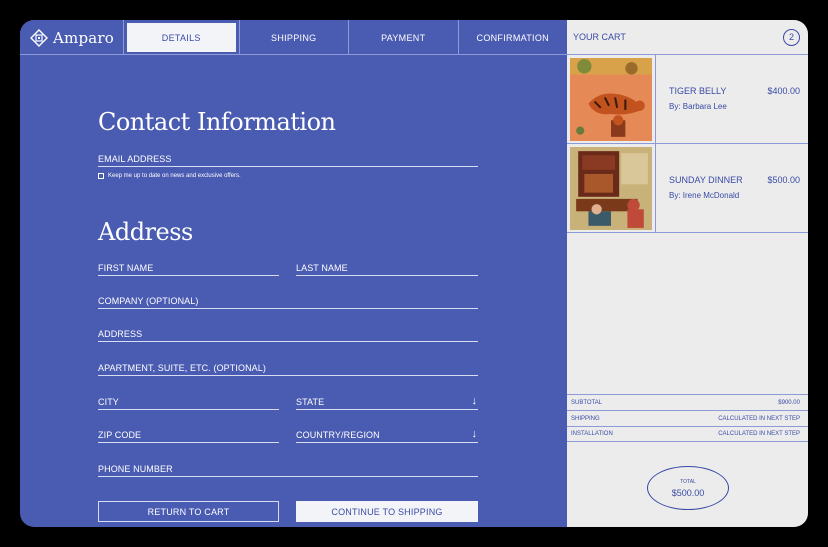  What do you see at coordinates (732, 99) in the screenshot?
I see `cart-item-info: TIGER BELLY $400.00 By: Barbara Lee` at bounding box center [732, 99].